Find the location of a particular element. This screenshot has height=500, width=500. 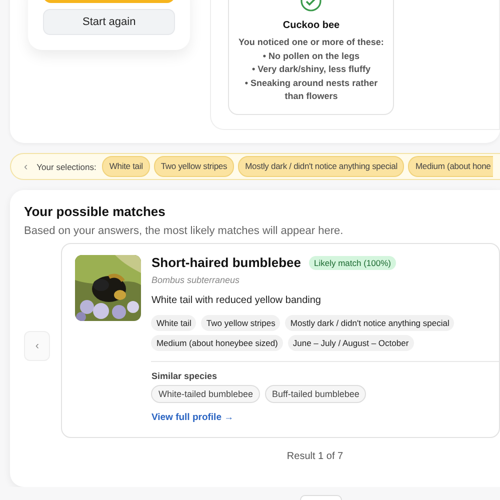

similar-label: Similar species is located at coordinates (184, 376).